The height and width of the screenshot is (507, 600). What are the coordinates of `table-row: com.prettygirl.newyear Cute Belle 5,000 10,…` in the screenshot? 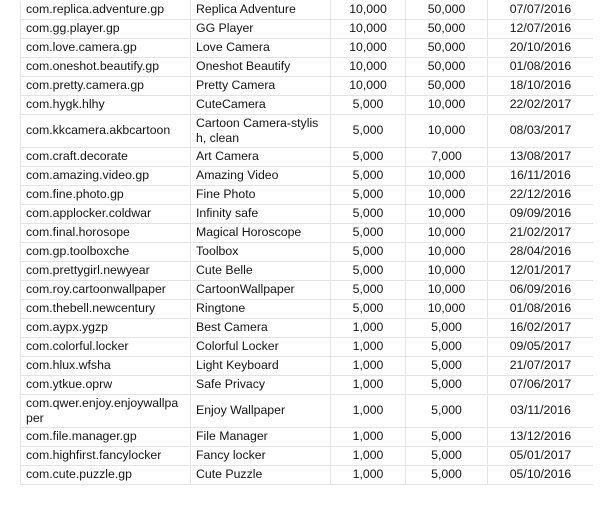 It's located at (306, 271).